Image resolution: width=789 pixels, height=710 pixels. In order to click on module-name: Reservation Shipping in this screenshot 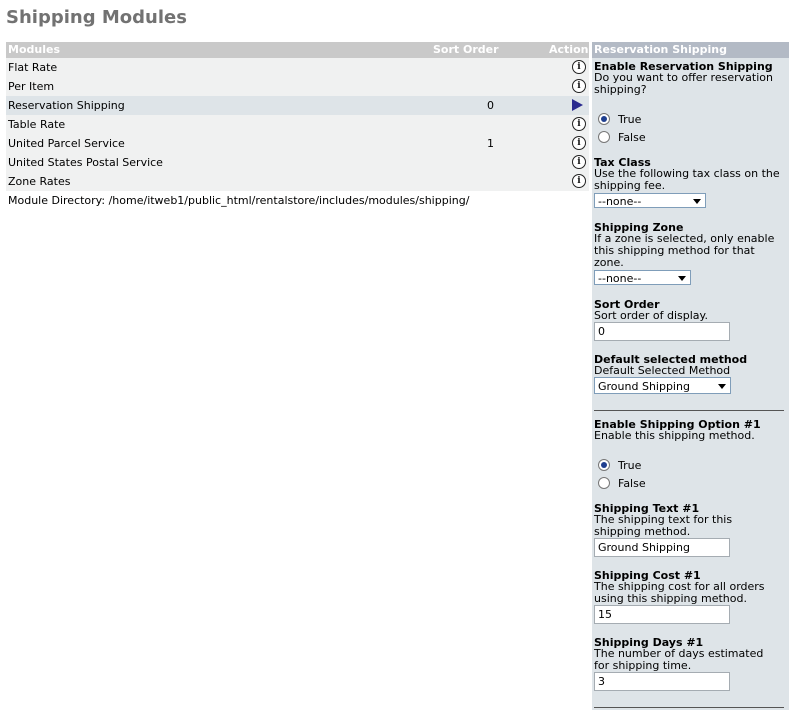, I will do `click(66, 105)`.